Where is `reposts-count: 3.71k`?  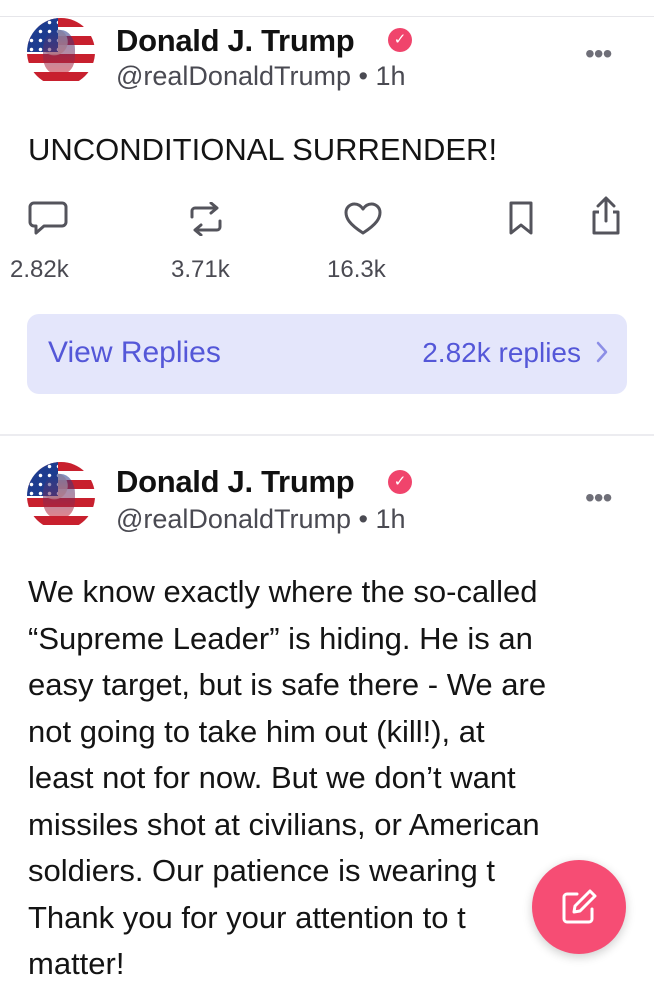 reposts-count: 3.71k is located at coordinates (200, 269).